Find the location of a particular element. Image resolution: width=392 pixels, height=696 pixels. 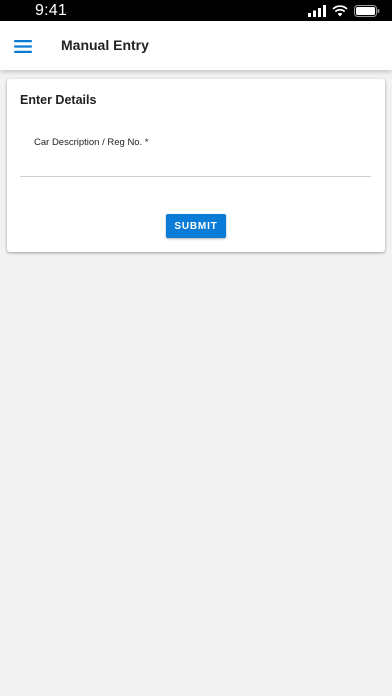

menu-button is located at coordinates (23, 46).